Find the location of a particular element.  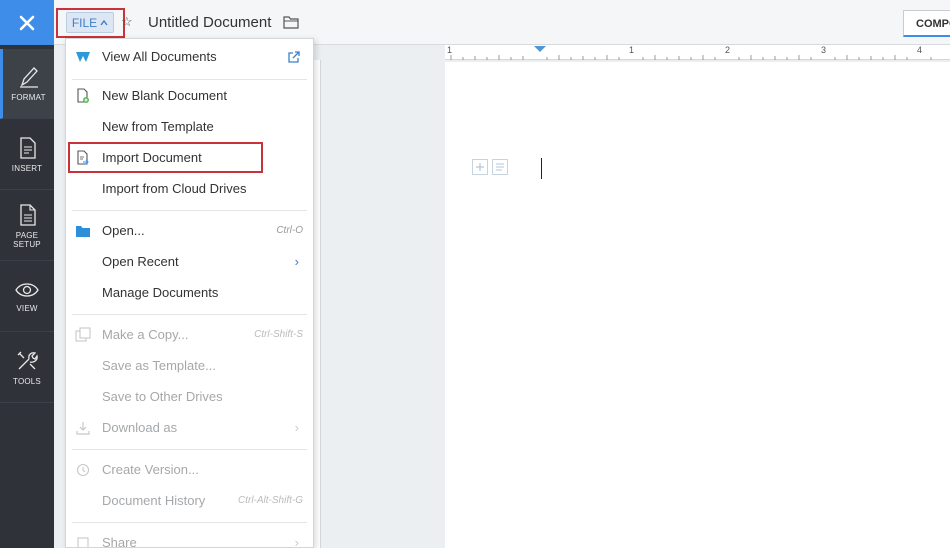

share-icon is located at coordinates (83, 541).